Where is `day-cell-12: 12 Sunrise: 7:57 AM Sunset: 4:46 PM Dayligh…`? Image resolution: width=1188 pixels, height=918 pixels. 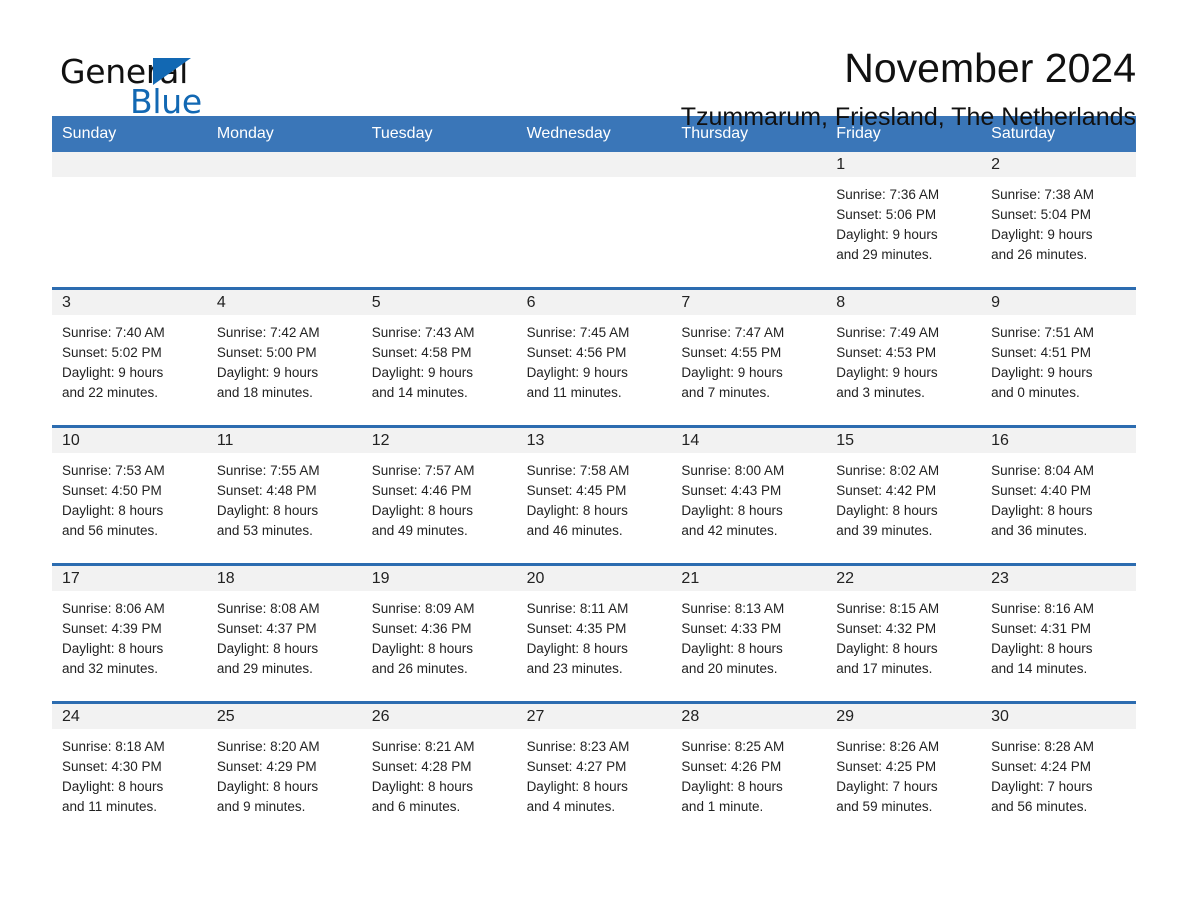 day-cell-12: 12 Sunrise: 7:57 AM Sunset: 4:46 PM Dayligh… is located at coordinates (439, 490).